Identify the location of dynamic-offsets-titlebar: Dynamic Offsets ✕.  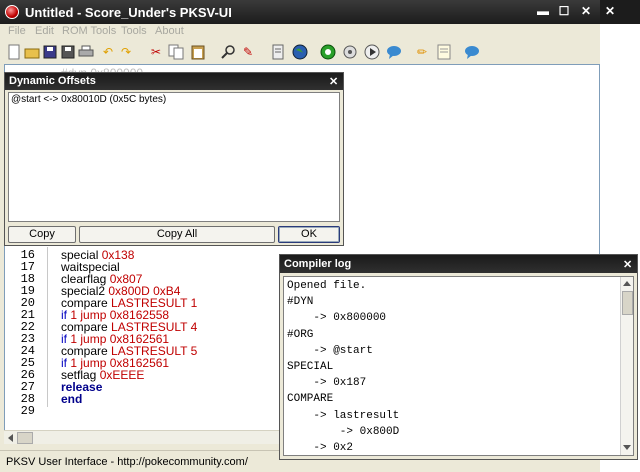
(174, 81).